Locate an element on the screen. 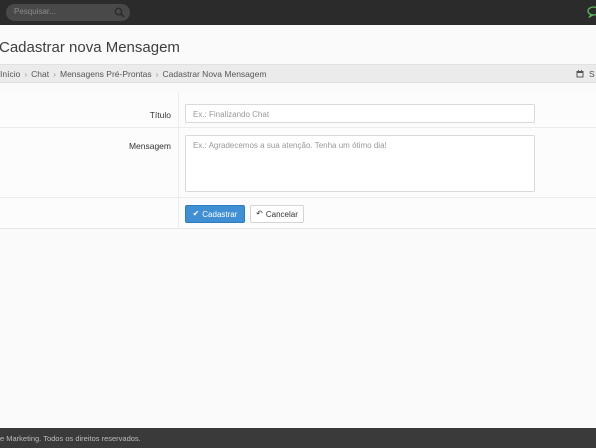 This screenshot has height=448, width=596. search-icon is located at coordinates (119, 12).